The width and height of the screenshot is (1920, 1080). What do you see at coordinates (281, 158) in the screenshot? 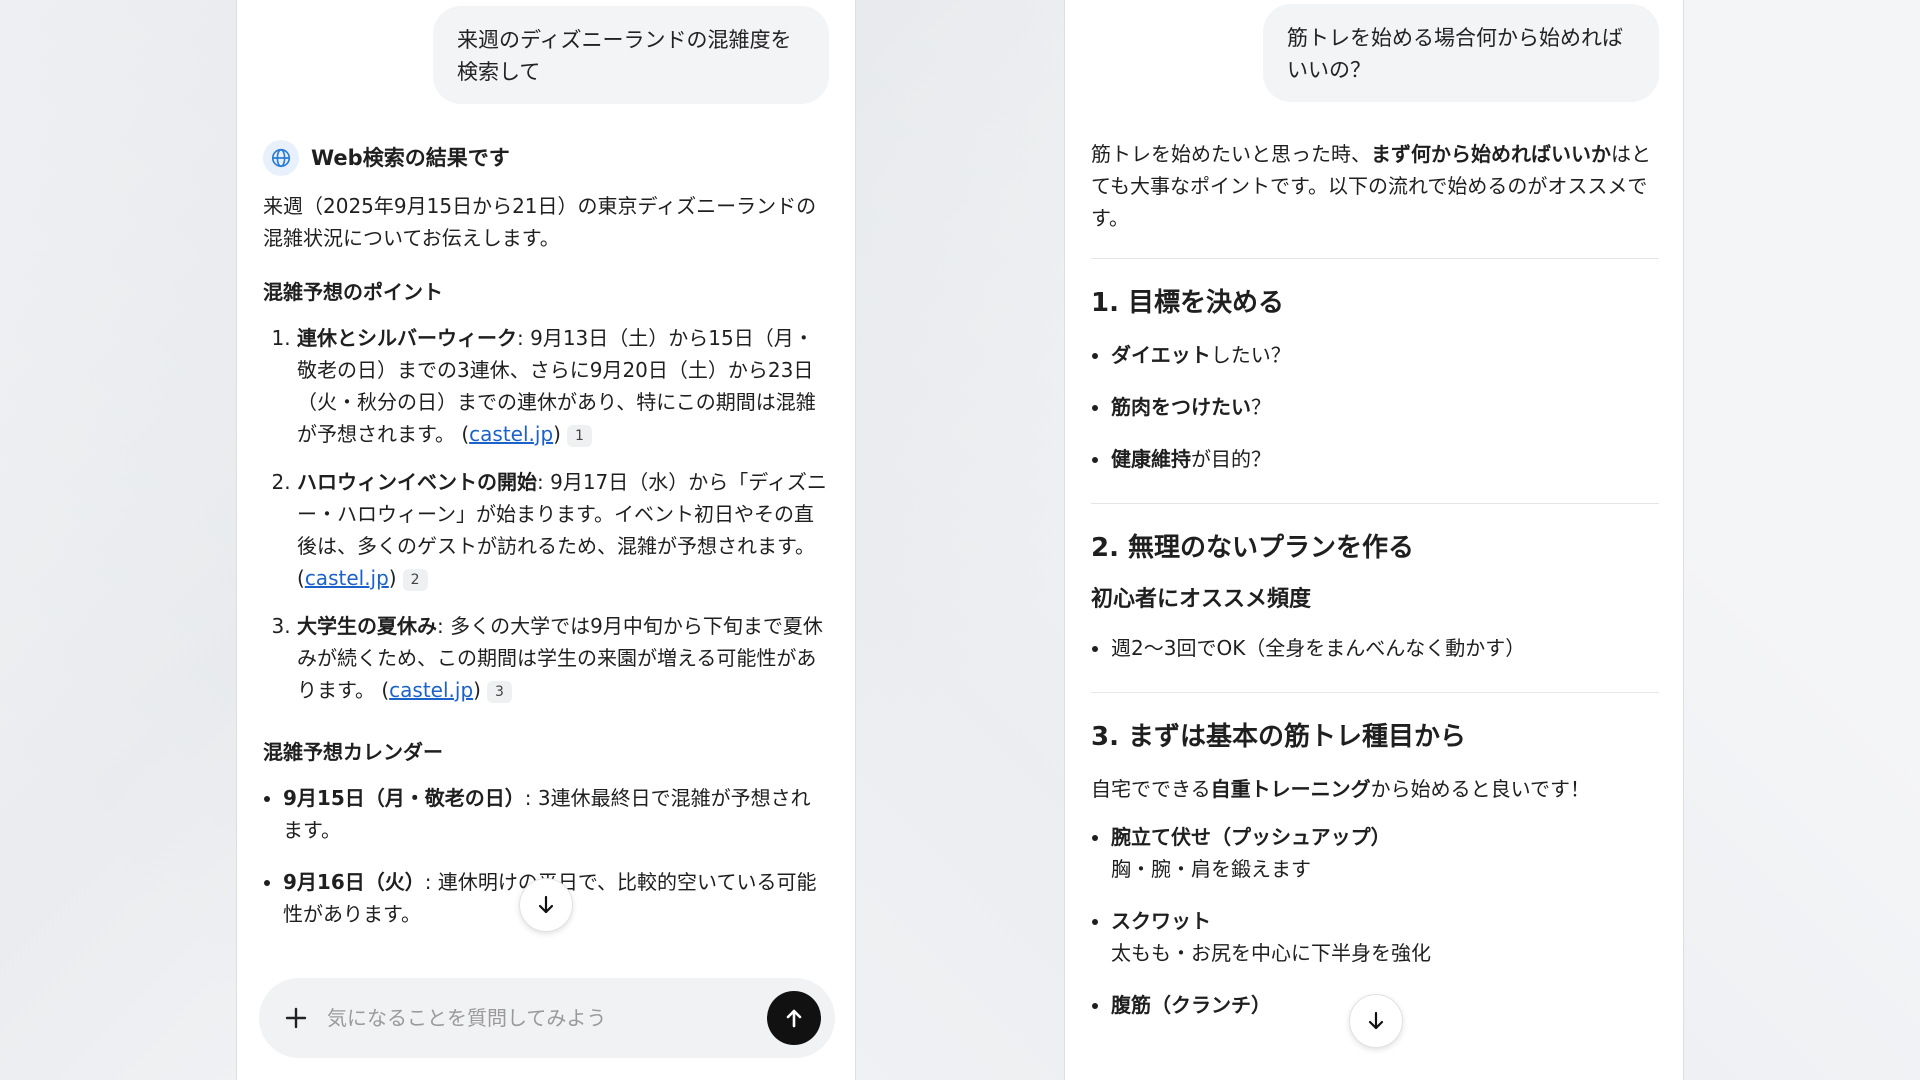
I see `globe-icon` at bounding box center [281, 158].